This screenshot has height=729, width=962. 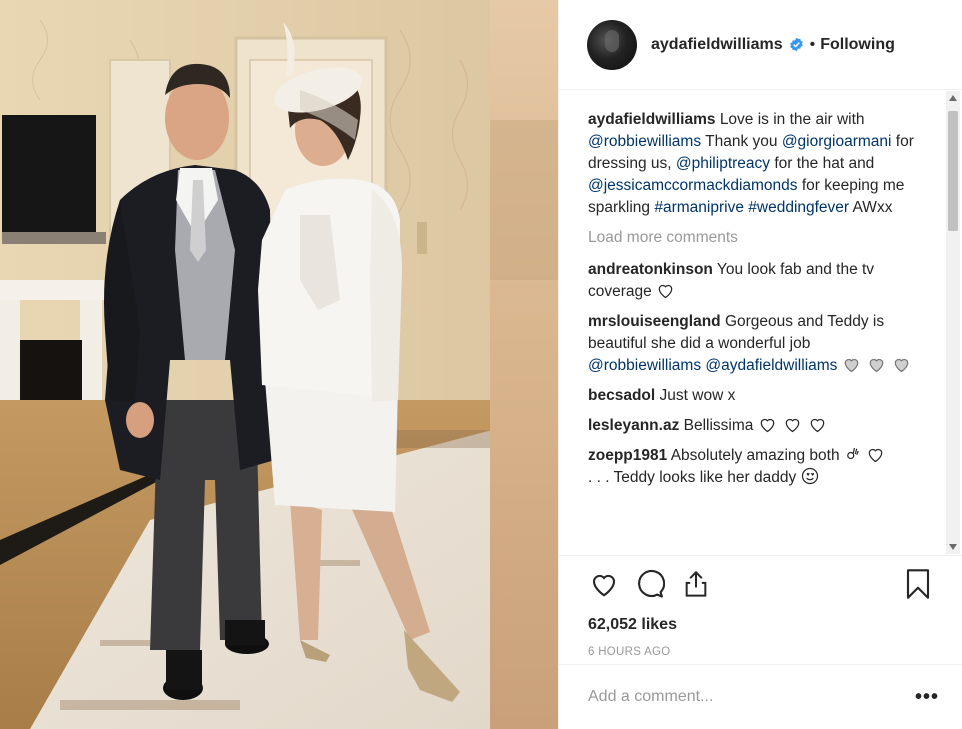 I want to click on comment-button, so click(x=650, y=584).